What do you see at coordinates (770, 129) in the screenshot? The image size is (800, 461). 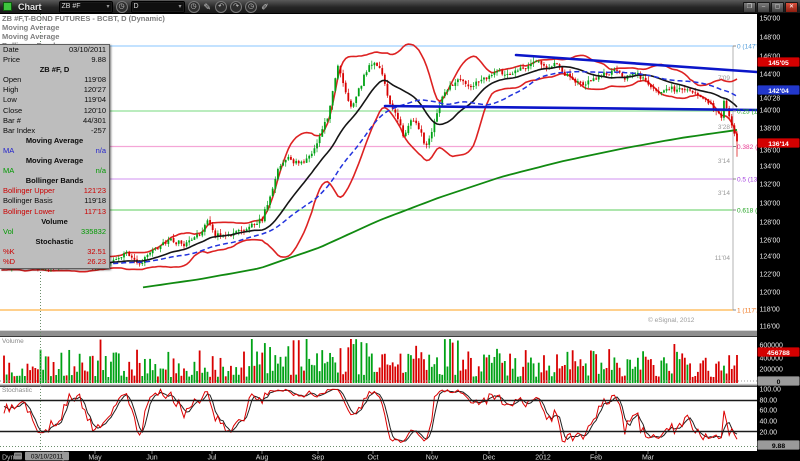 I see `axis-tick-label: 138'00` at bounding box center [770, 129].